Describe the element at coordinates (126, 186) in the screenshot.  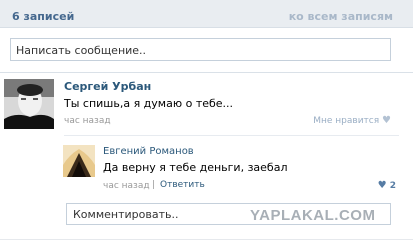
I see `reply-date: час назад` at that location.